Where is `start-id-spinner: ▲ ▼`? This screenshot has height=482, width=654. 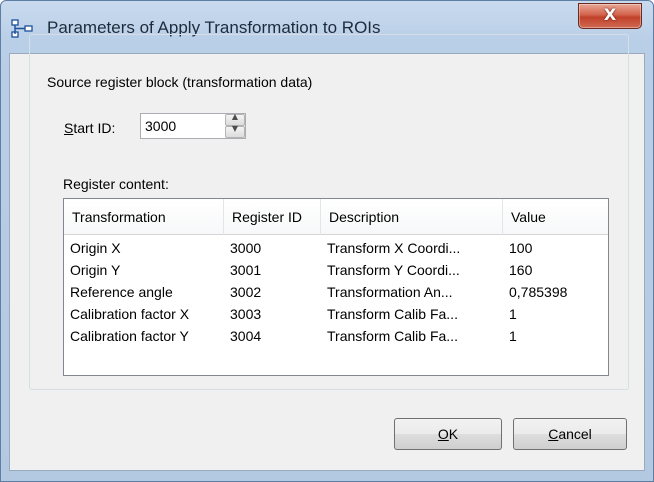
start-id-spinner: ▲ ▼ is located at coordinates (193, 125).